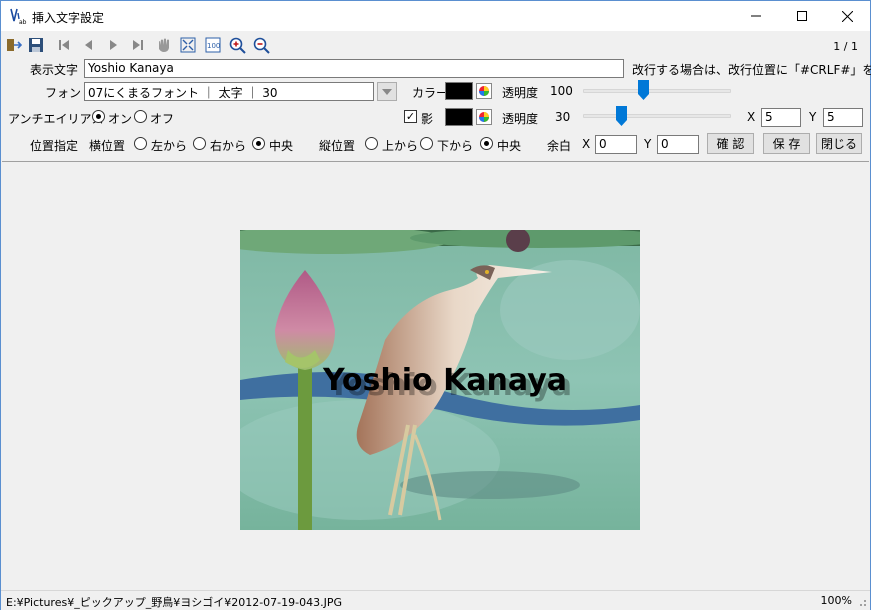  What do you see at coordinates (839, 143) in the screenshot?
I see `close-button: 閉じる` at bounding box center [839, 143].